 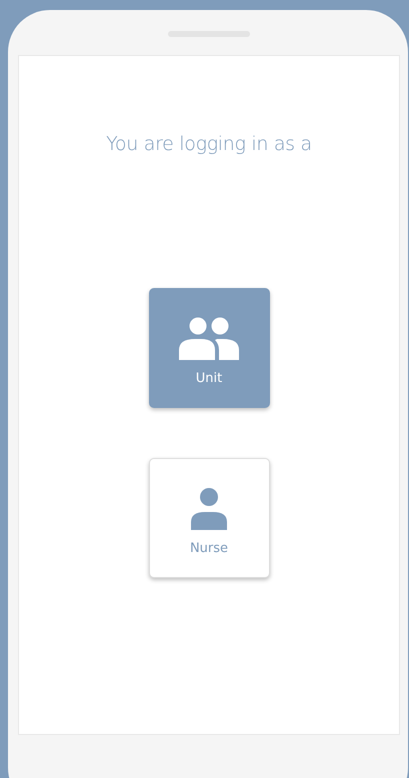 What do you see at coordinates (209, 348) in the screenshot?
I see `role-button: Unit` at bounding box center [209, 348].